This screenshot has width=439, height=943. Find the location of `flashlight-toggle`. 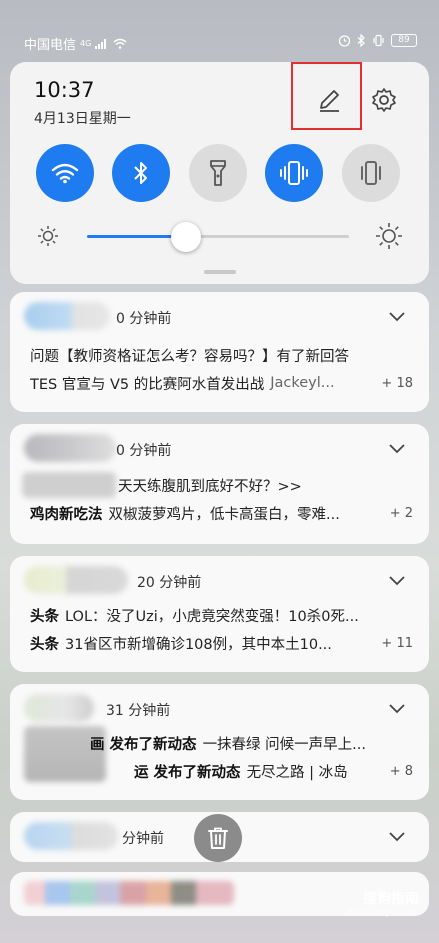

flashlight-toggle is located at coordinates (218, 173).